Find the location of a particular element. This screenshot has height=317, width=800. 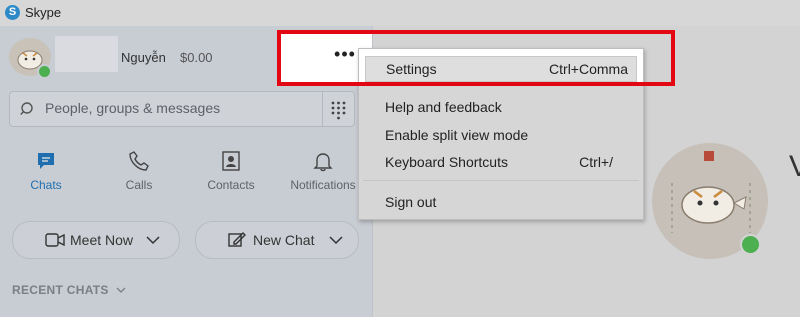

profile-name-redacted is located at coordinates (86, 54).